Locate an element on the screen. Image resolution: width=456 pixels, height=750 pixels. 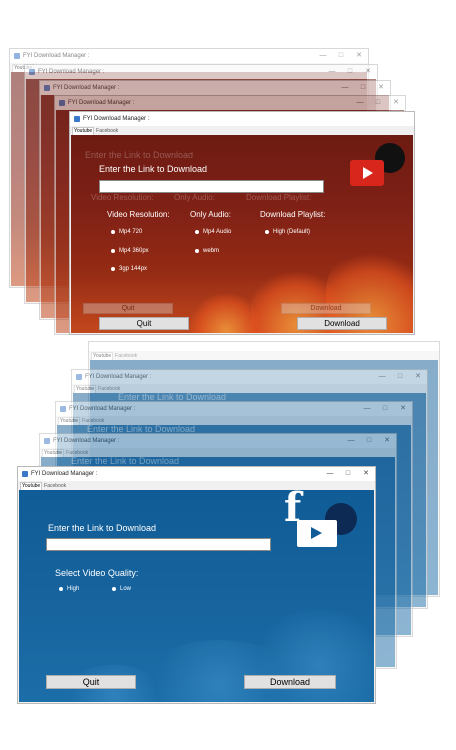
ghost-audio-label: Only Audio: is located at coordinates (194, 197).